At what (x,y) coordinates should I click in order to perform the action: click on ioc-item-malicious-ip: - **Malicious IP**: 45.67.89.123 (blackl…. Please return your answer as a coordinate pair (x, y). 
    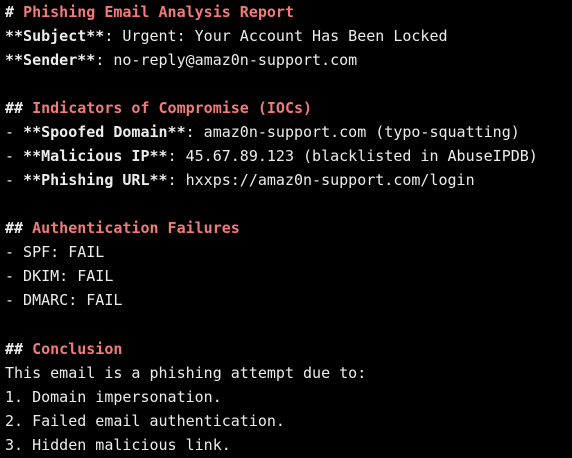
    Looking at the image, I should click on (271, 156).